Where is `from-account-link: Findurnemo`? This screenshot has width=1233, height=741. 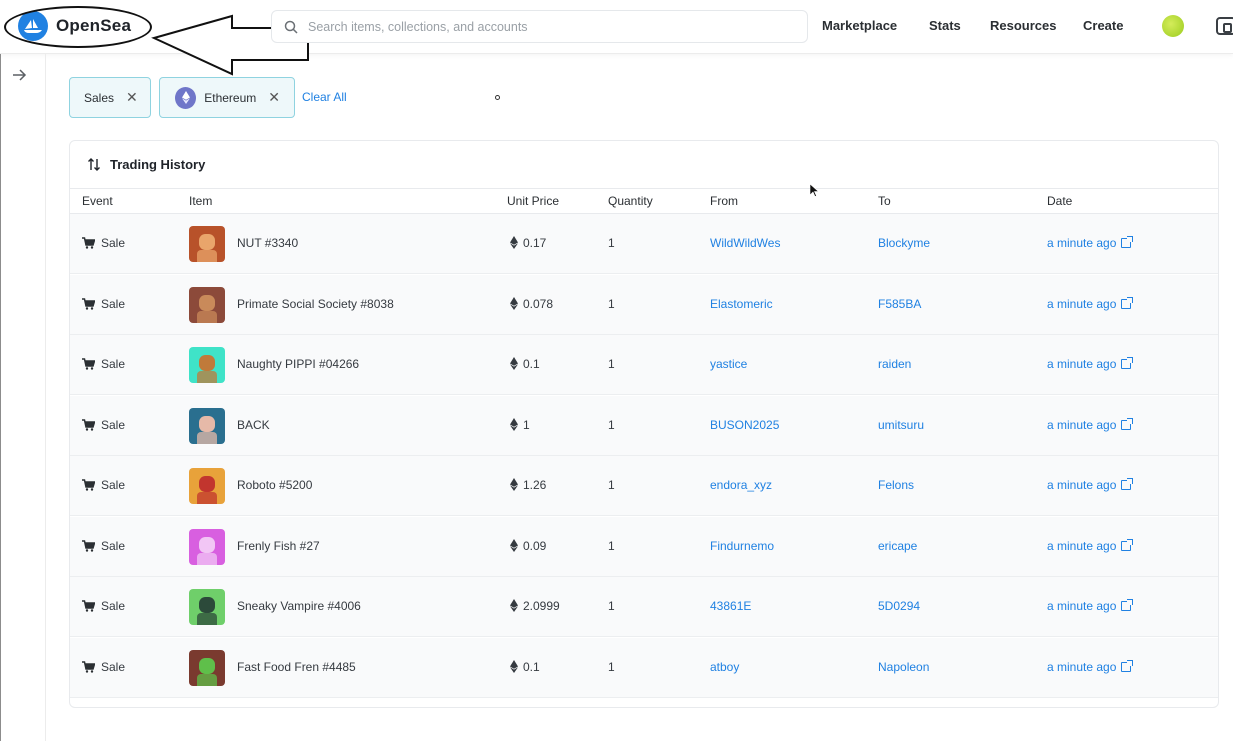 from-account-link: Findurnemo is located at coordinates (742, 546).